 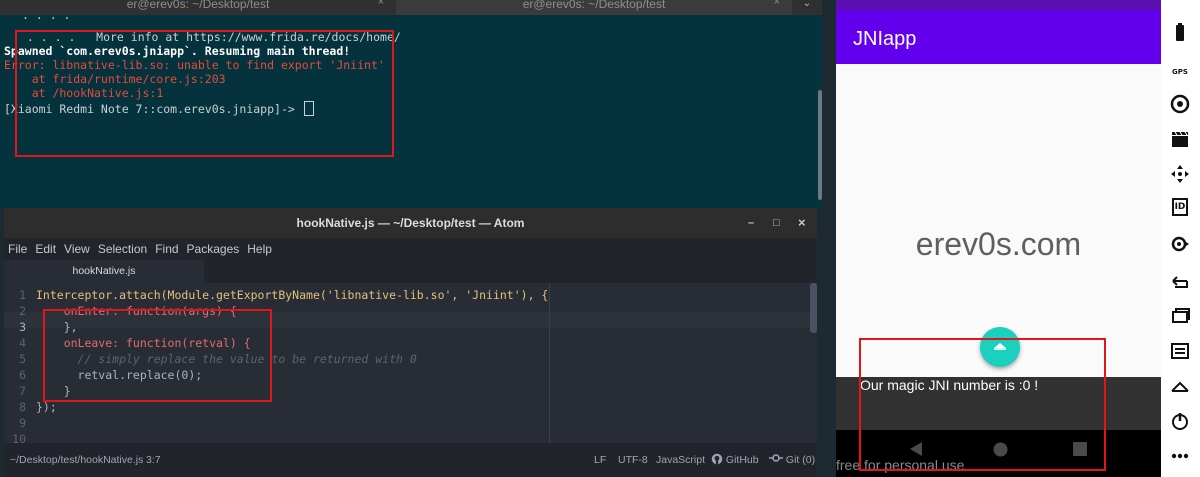 What do you see at coordinates (998, 32) in the screenshot?
I see `app-bar: JNIapp` at bounding box center [998, 32].